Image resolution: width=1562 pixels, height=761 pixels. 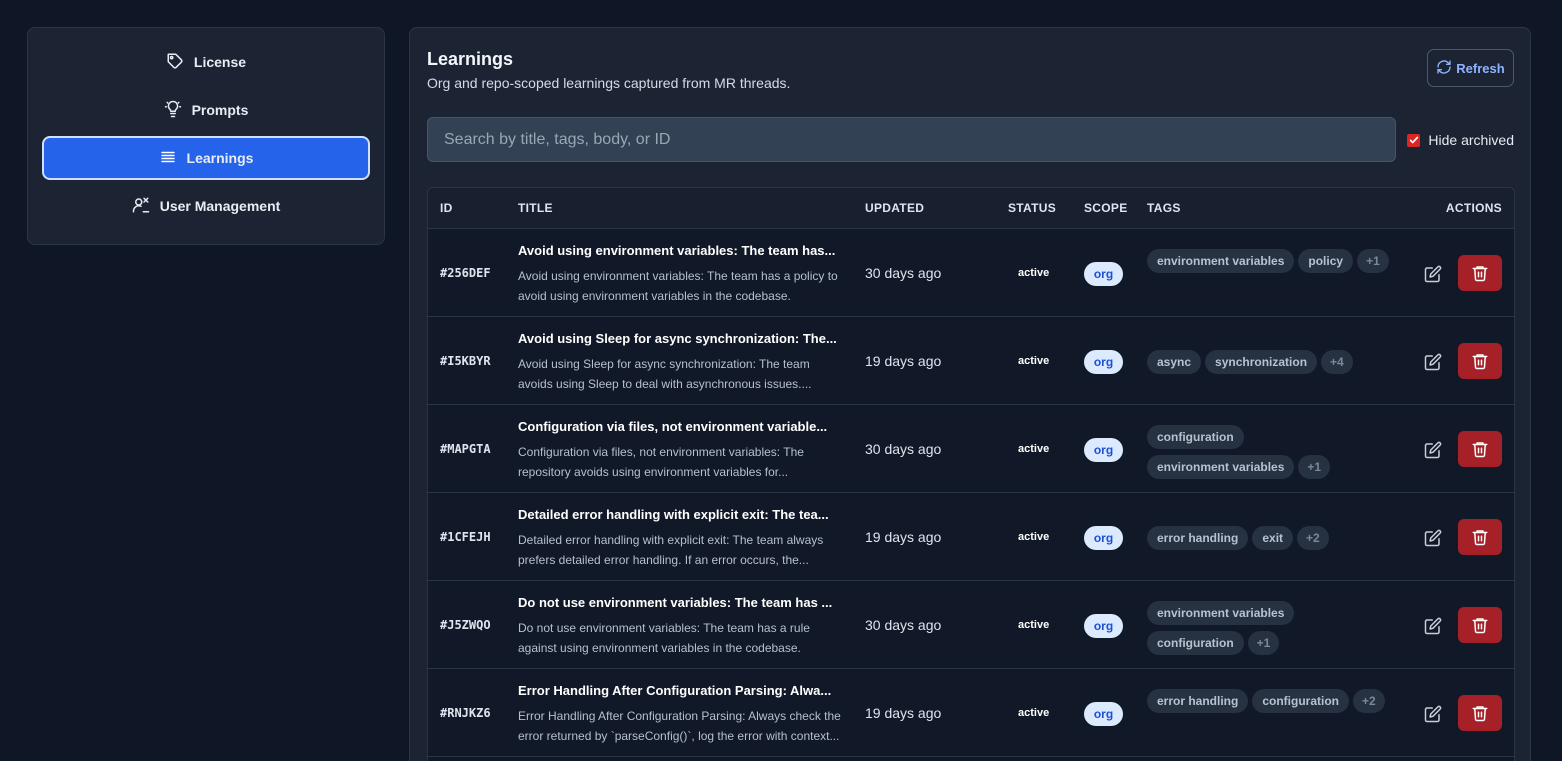 I want to click on col-status-header: STATUS, so click(x=1032, y=208).